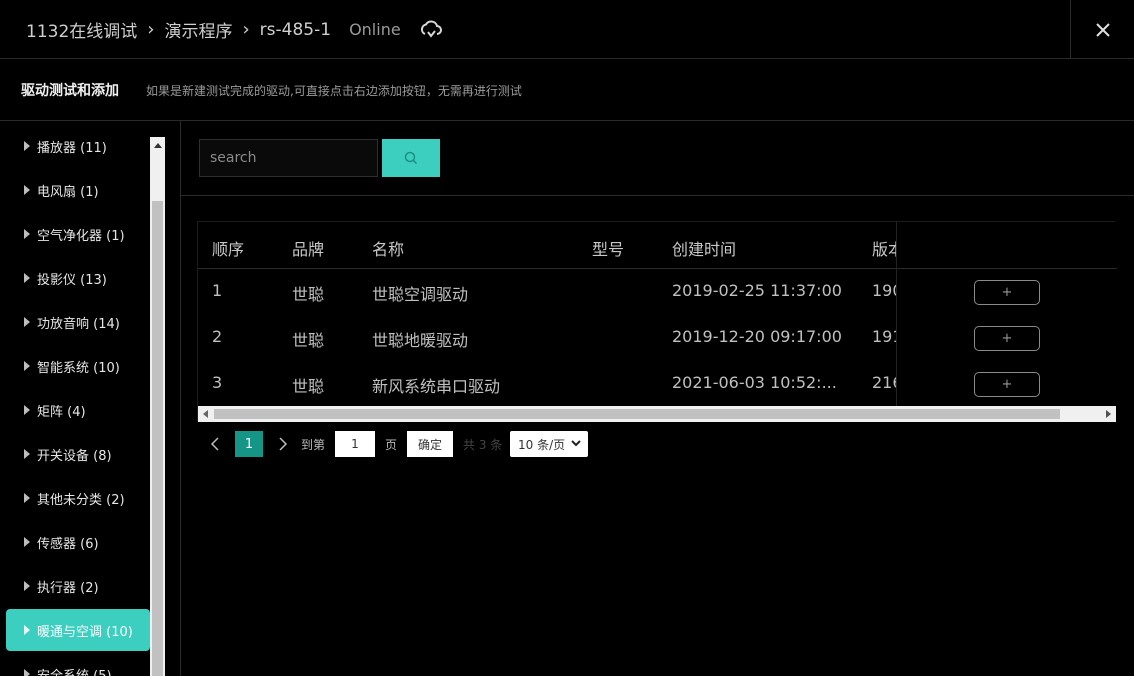 This screenshot has width=1134, height=676. What do you see at coordinates (457, 444) in the screenshot?
I see `pagination: 1 到第 页 确定 共 3 条 10 条/页` at bounding box center [457, 444].